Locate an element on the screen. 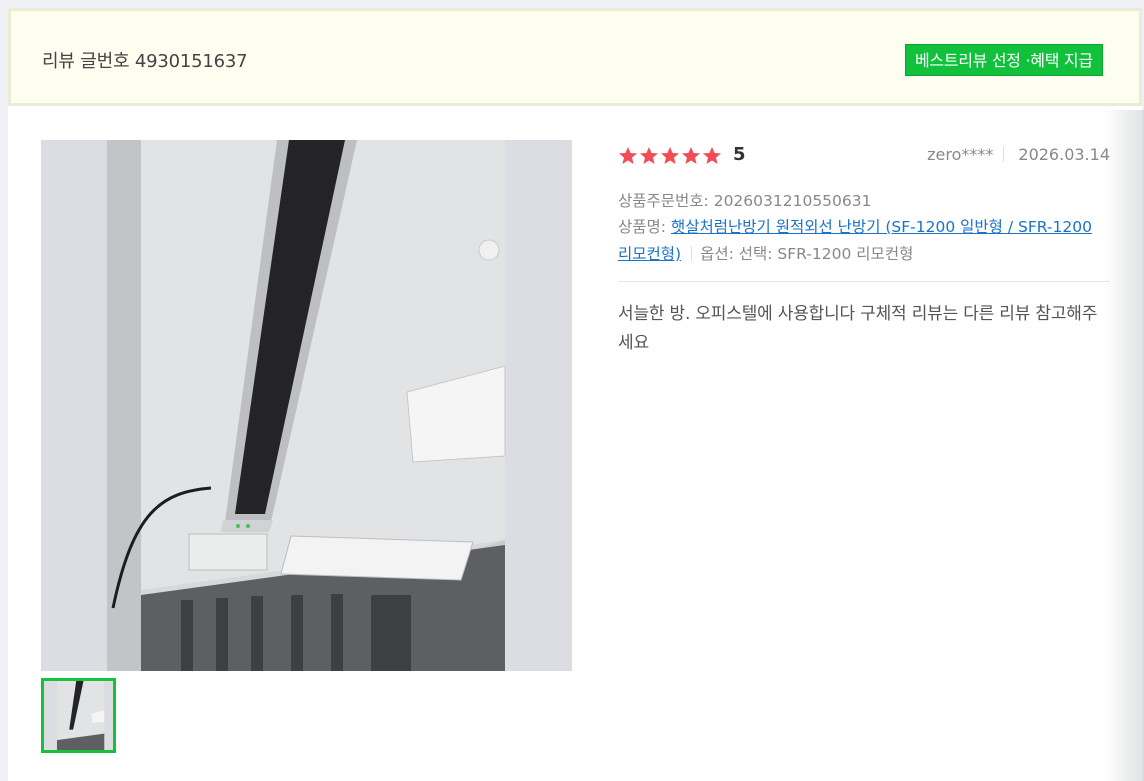 This screenshot has height=781, width=1144. review-meta: zero**** 2026.03.14 is located at coordinates (1018, 154).